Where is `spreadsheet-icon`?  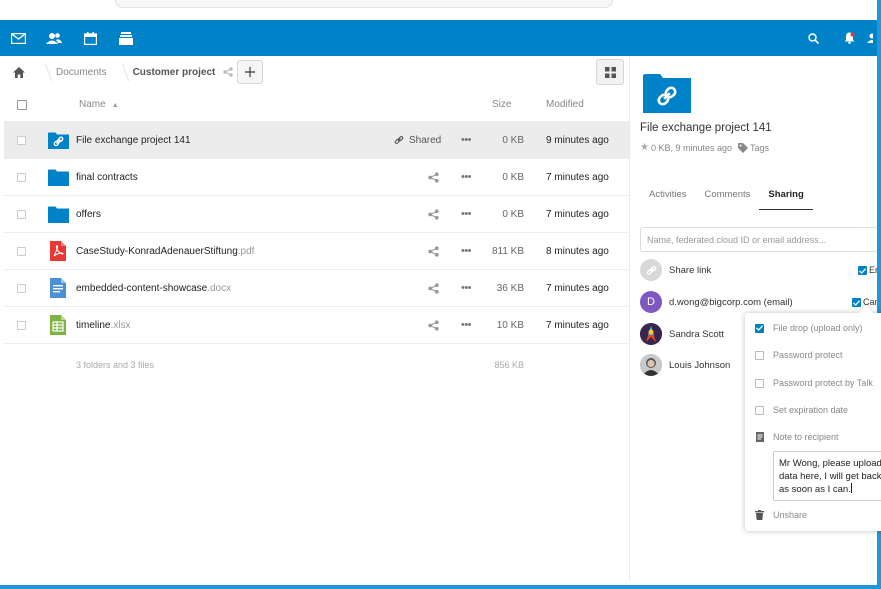
spreadsheet-icon is located at coordinates (58, 325).